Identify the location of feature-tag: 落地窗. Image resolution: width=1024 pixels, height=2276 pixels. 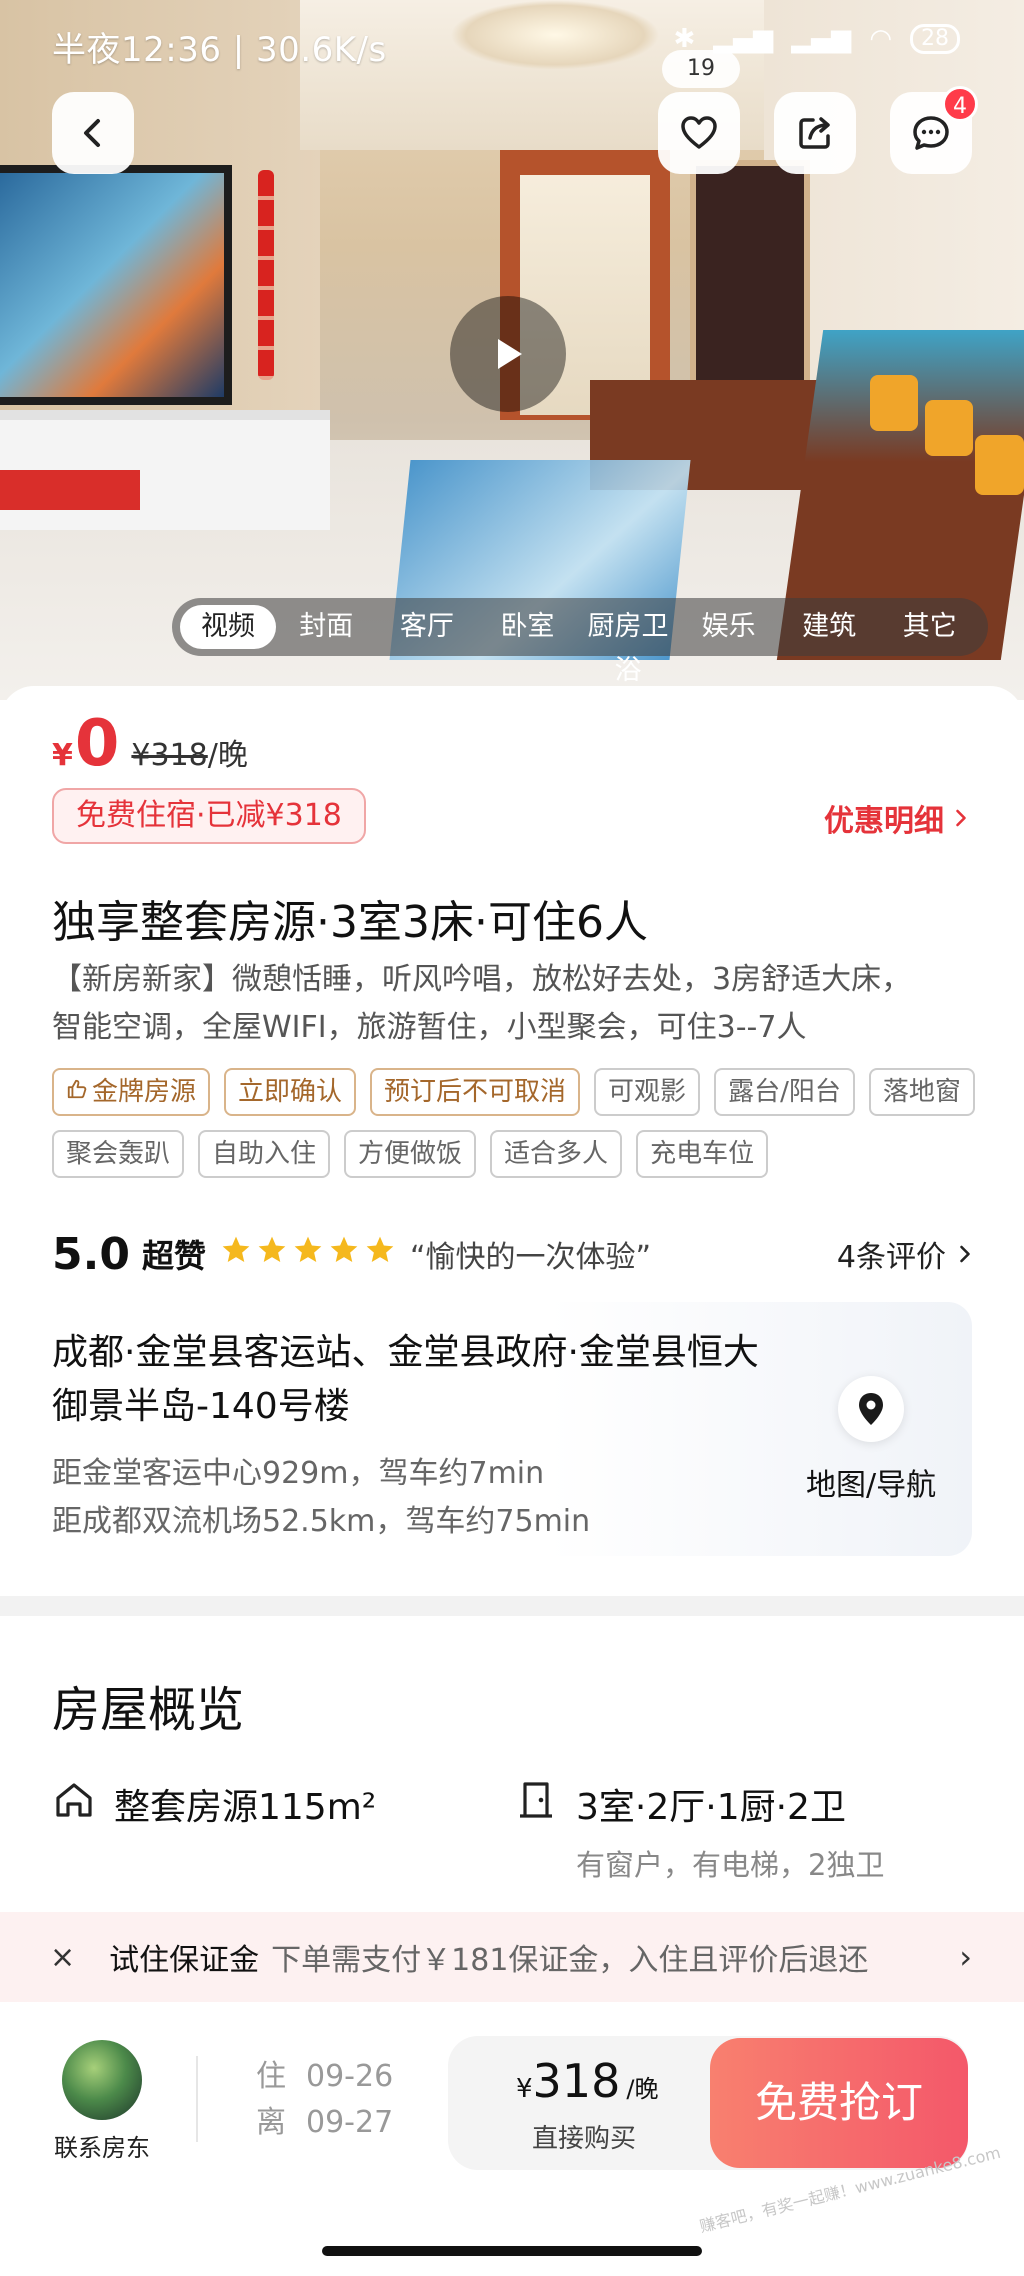
(921, 1092).